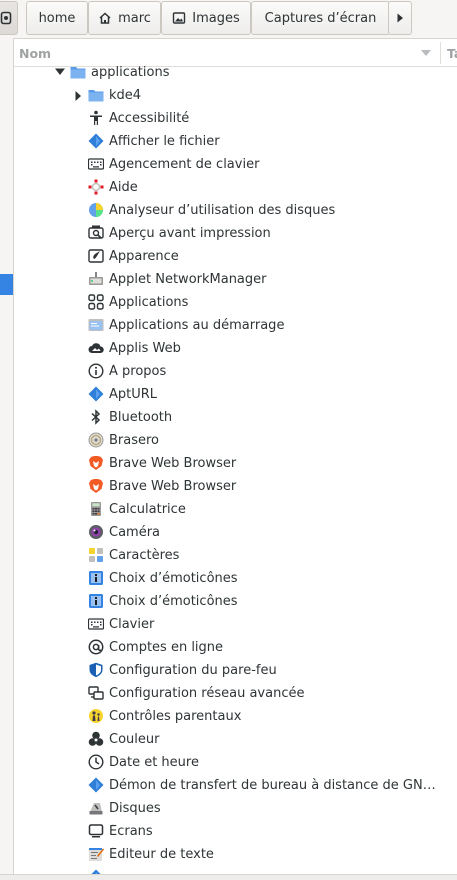  Describe the element at coordinates (96, 509) in the screenshot. I see `calculator-icon` at that location.